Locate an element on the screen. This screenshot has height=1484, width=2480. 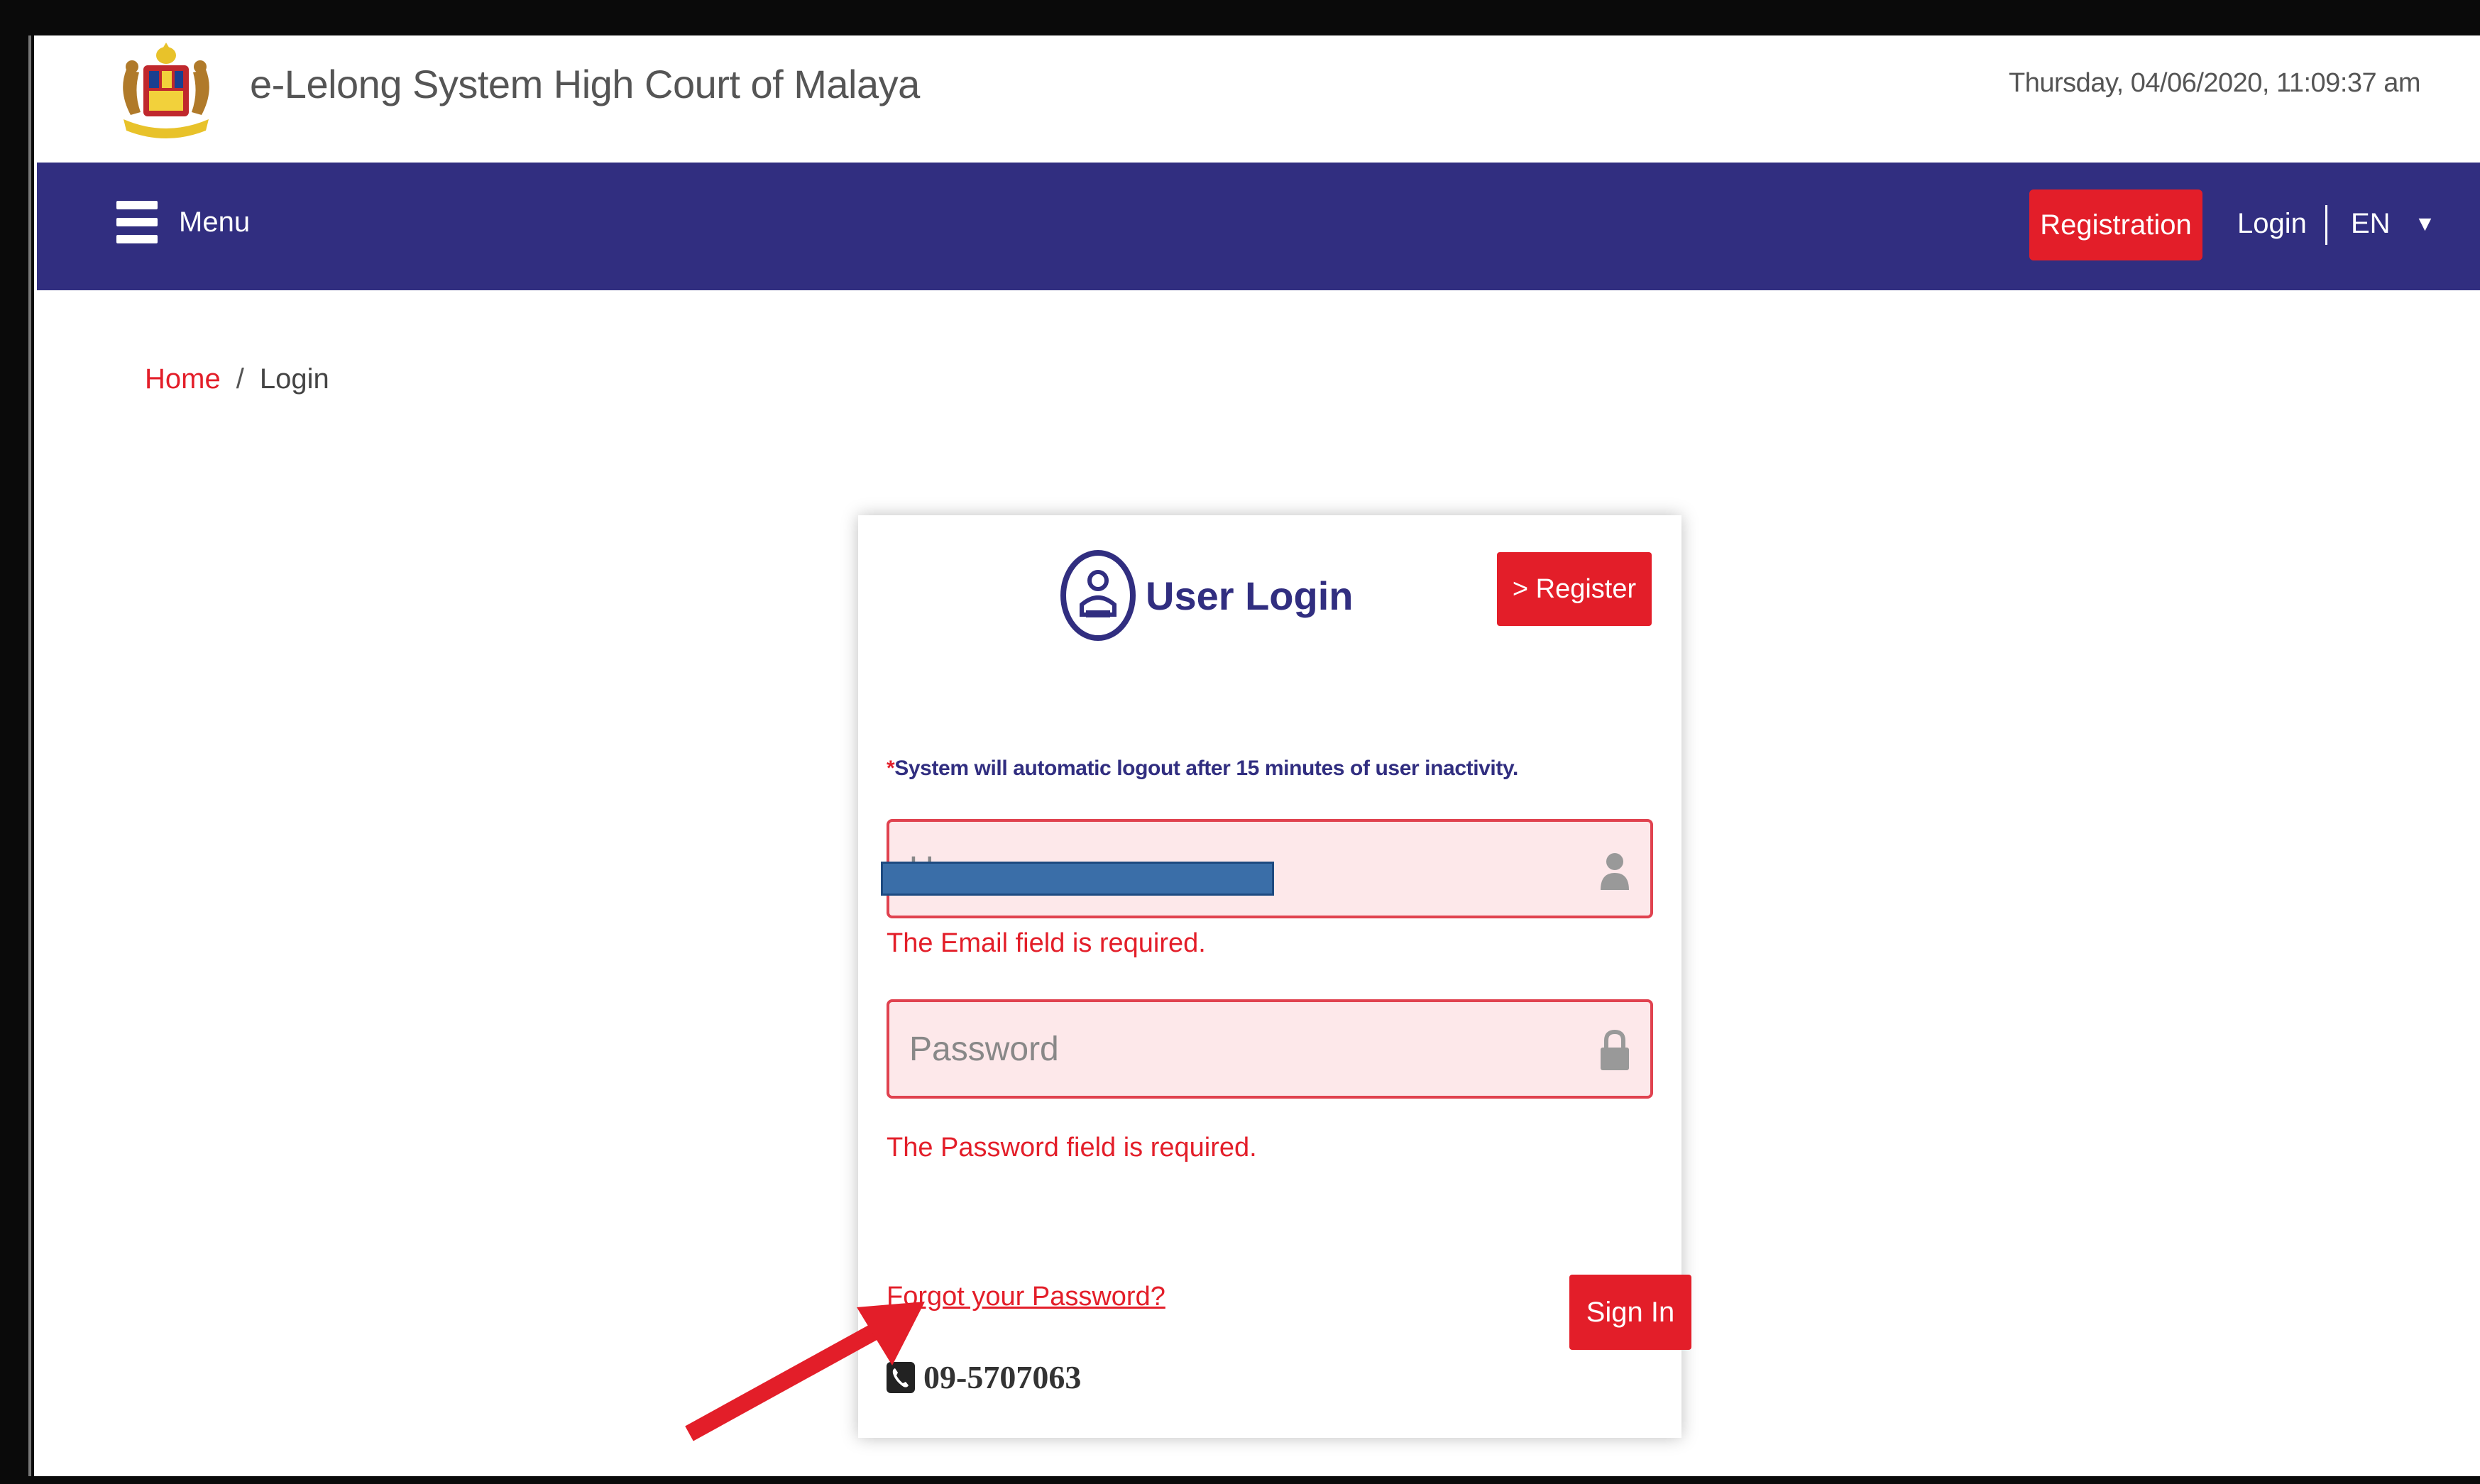
breadcrumb-current: Login is located at coordinates (294, 379).